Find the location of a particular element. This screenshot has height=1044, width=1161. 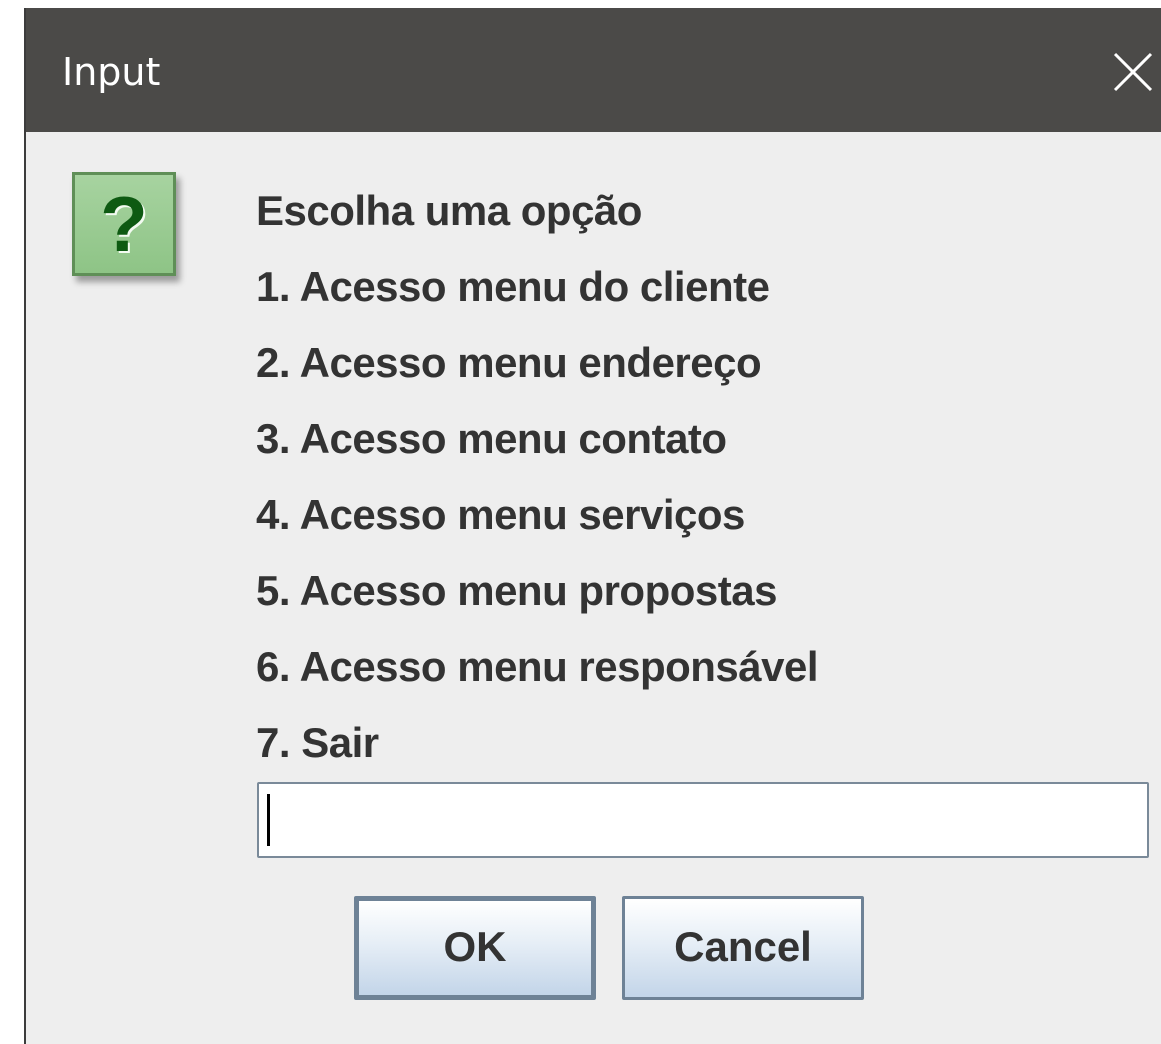

title-bar: Input is located at coordinates (593, 70).